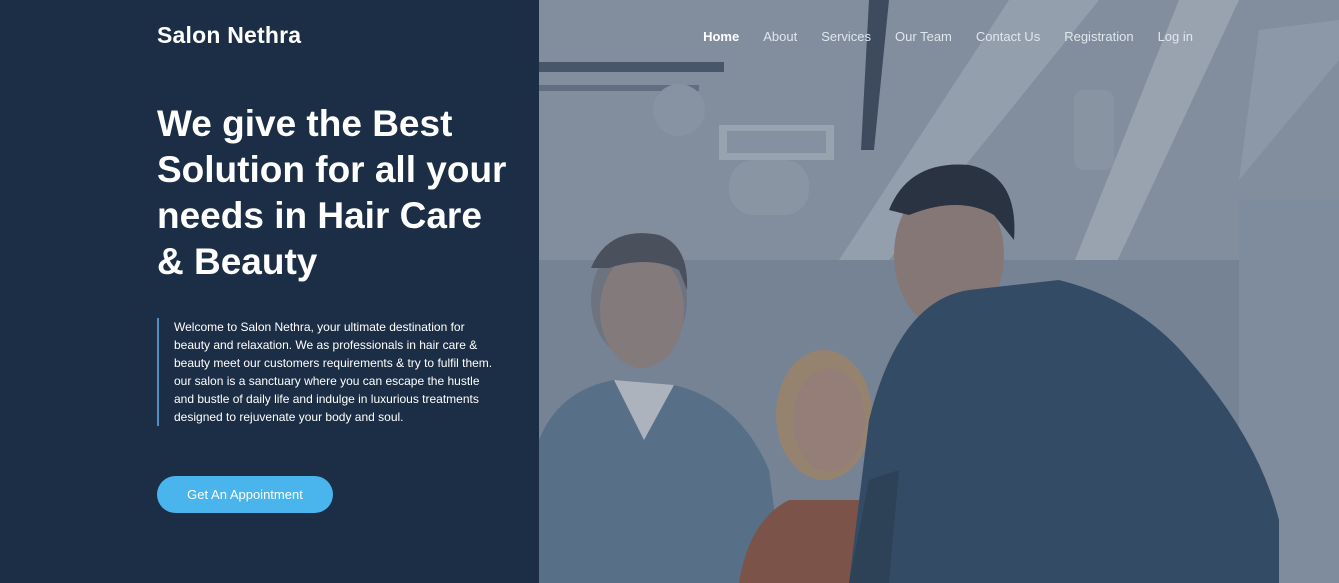  I want to click on nav-item-log-in: Log in, so click(1175, 37).